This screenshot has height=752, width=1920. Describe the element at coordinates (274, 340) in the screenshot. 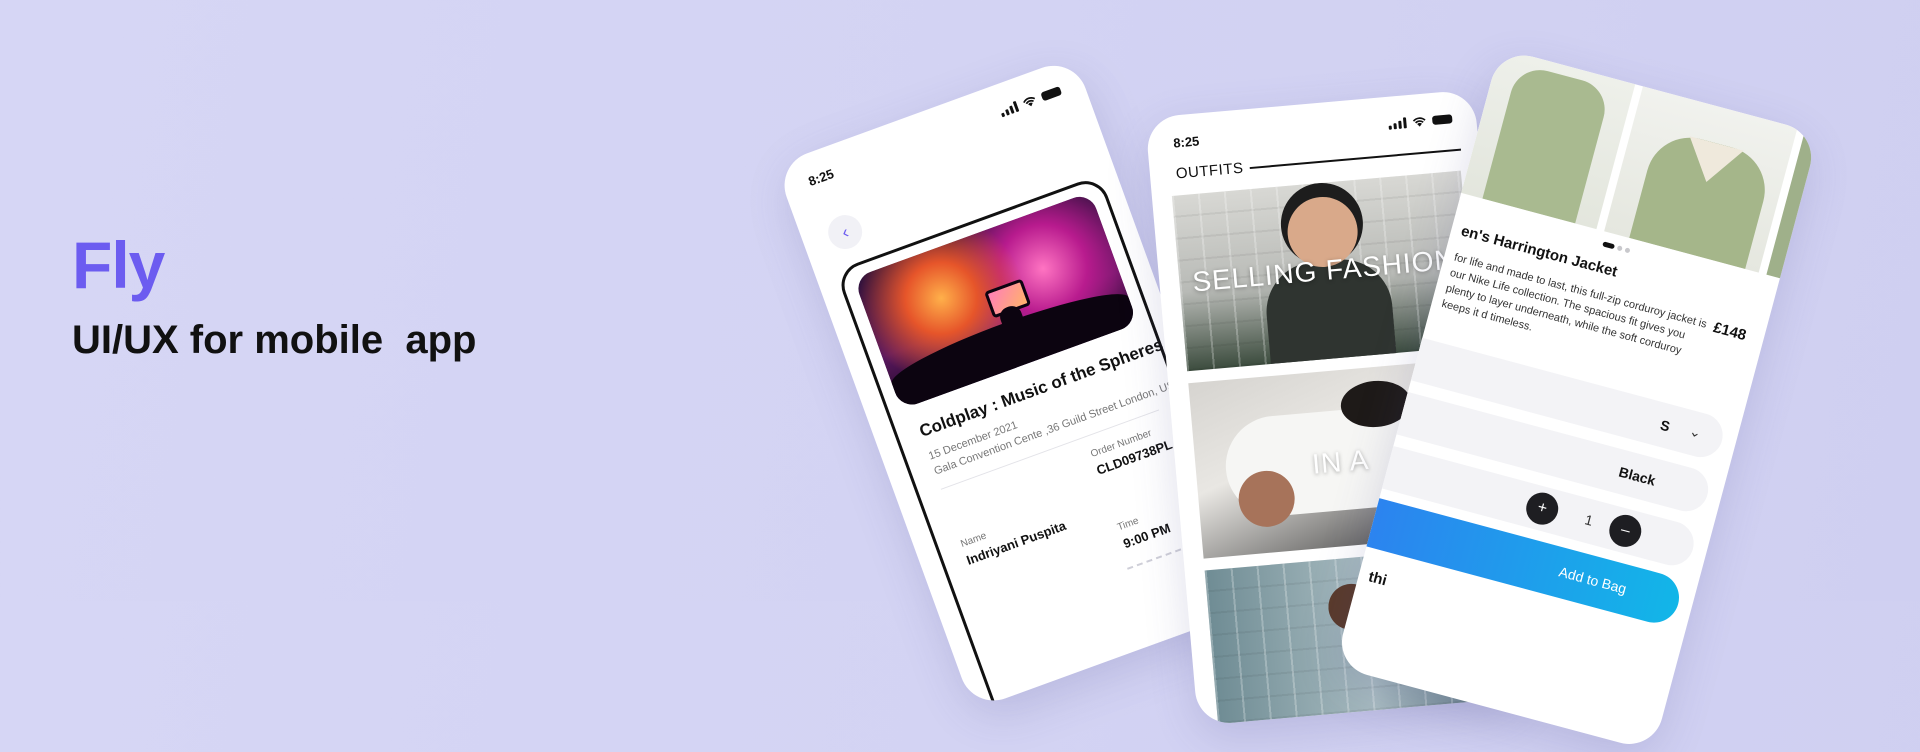

I see `tagline: UI/UX for mobile app` at that location.